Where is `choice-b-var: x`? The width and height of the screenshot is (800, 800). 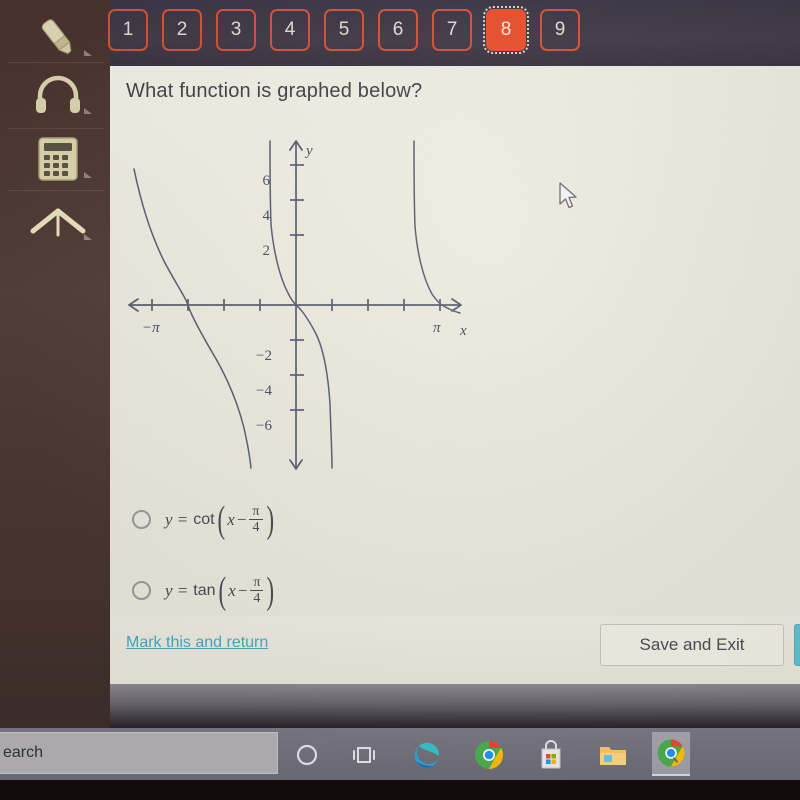 choice-b-var: x is located at coordinates (232, 590).